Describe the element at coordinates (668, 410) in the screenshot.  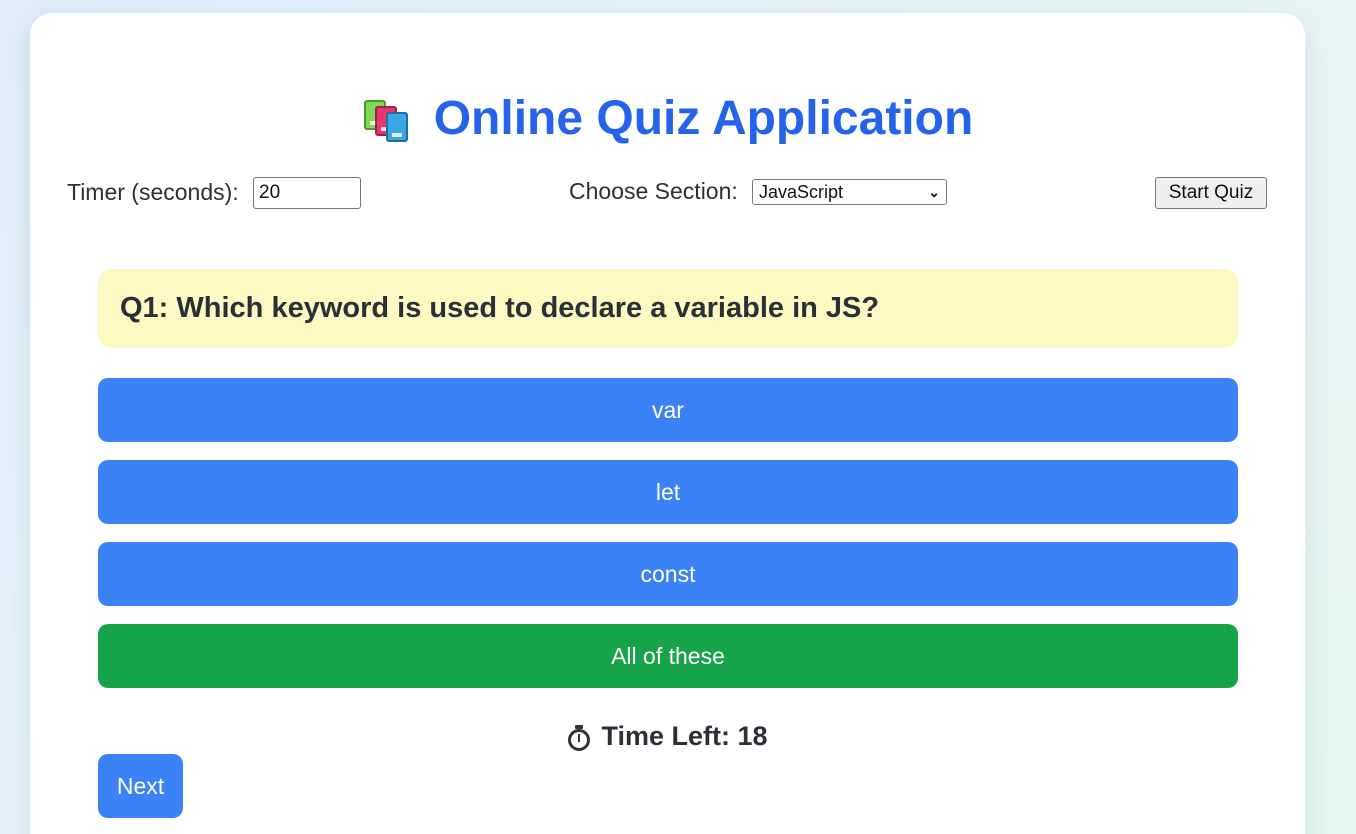
I see `option-button-1: var` at that location.